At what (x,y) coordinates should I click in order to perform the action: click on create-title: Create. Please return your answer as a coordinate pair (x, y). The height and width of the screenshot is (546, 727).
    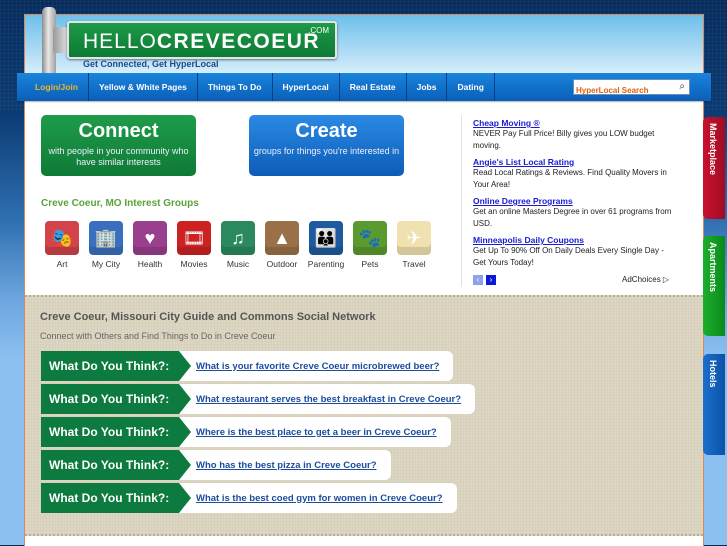
    Looking at the image, I should click on (326, 131).